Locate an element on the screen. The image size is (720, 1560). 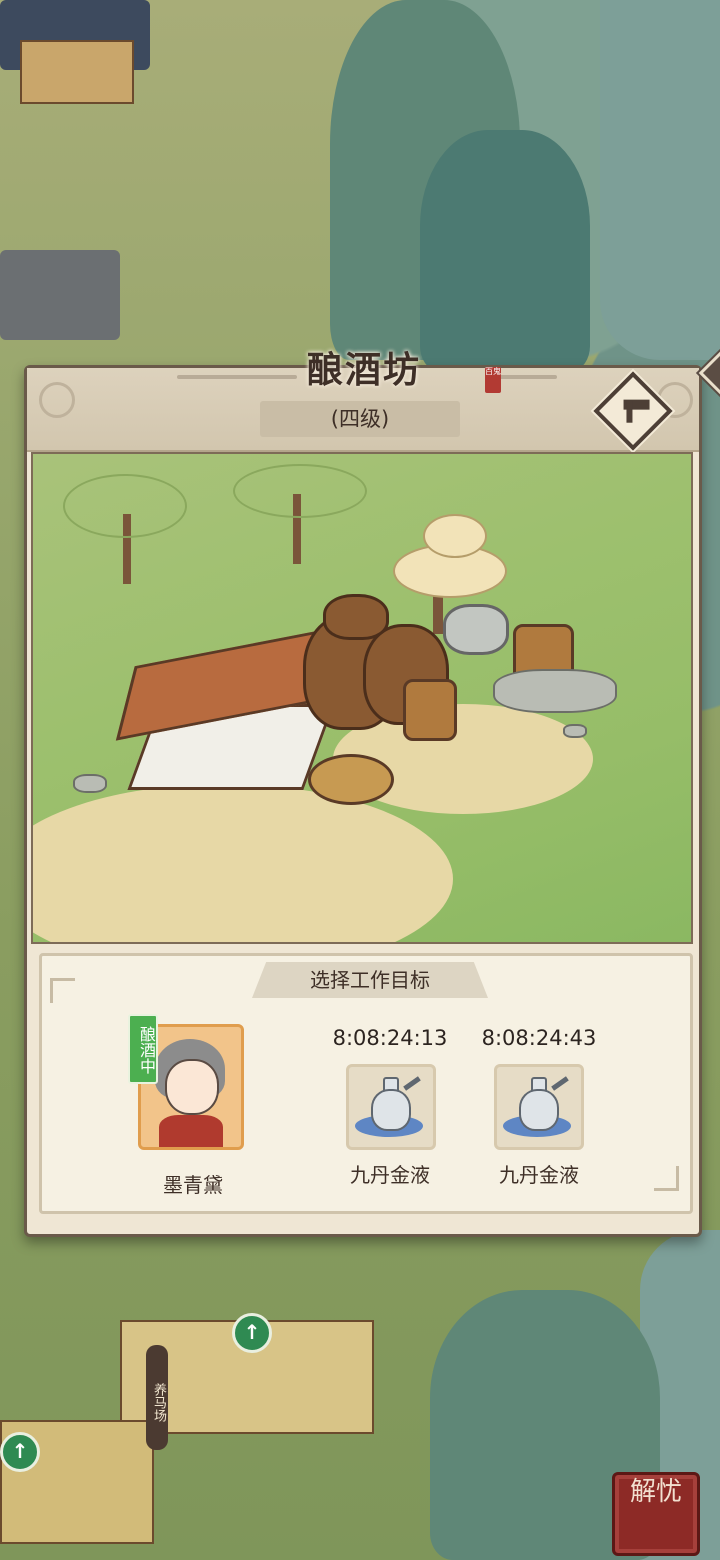
avatar-face is located at coordinates (192, 1087).